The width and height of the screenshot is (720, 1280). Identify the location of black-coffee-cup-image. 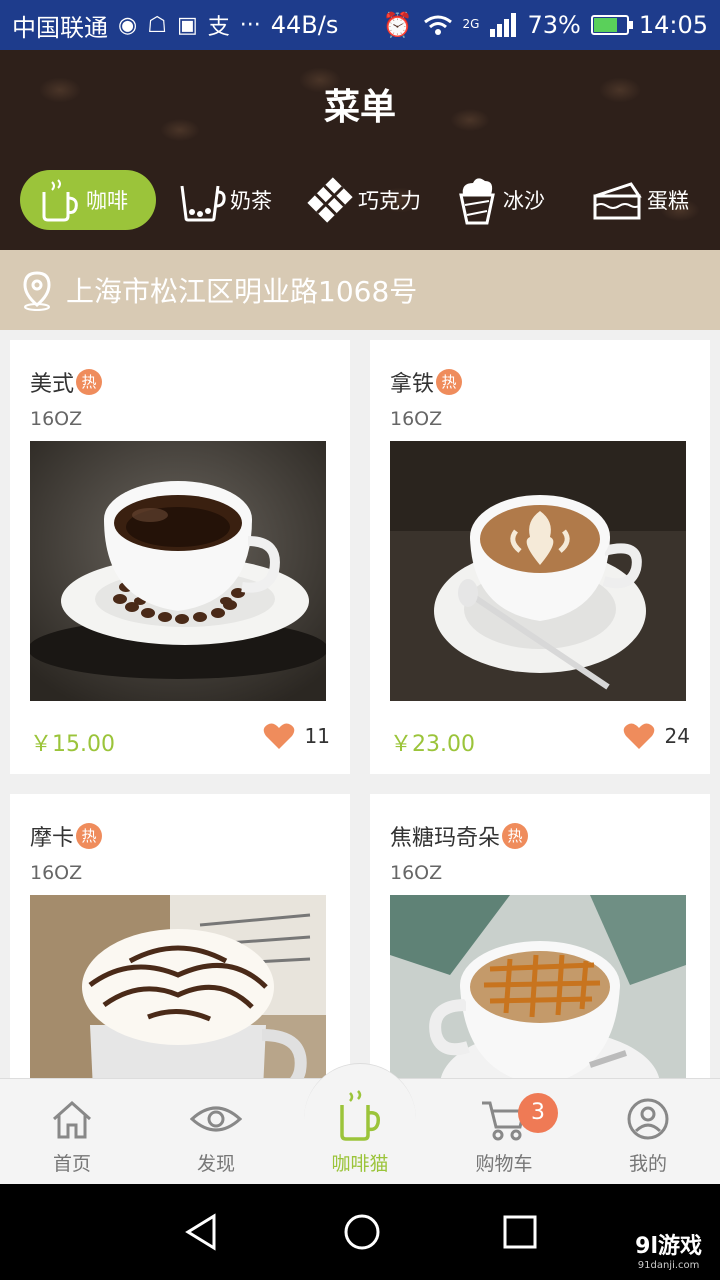
(178, 571).